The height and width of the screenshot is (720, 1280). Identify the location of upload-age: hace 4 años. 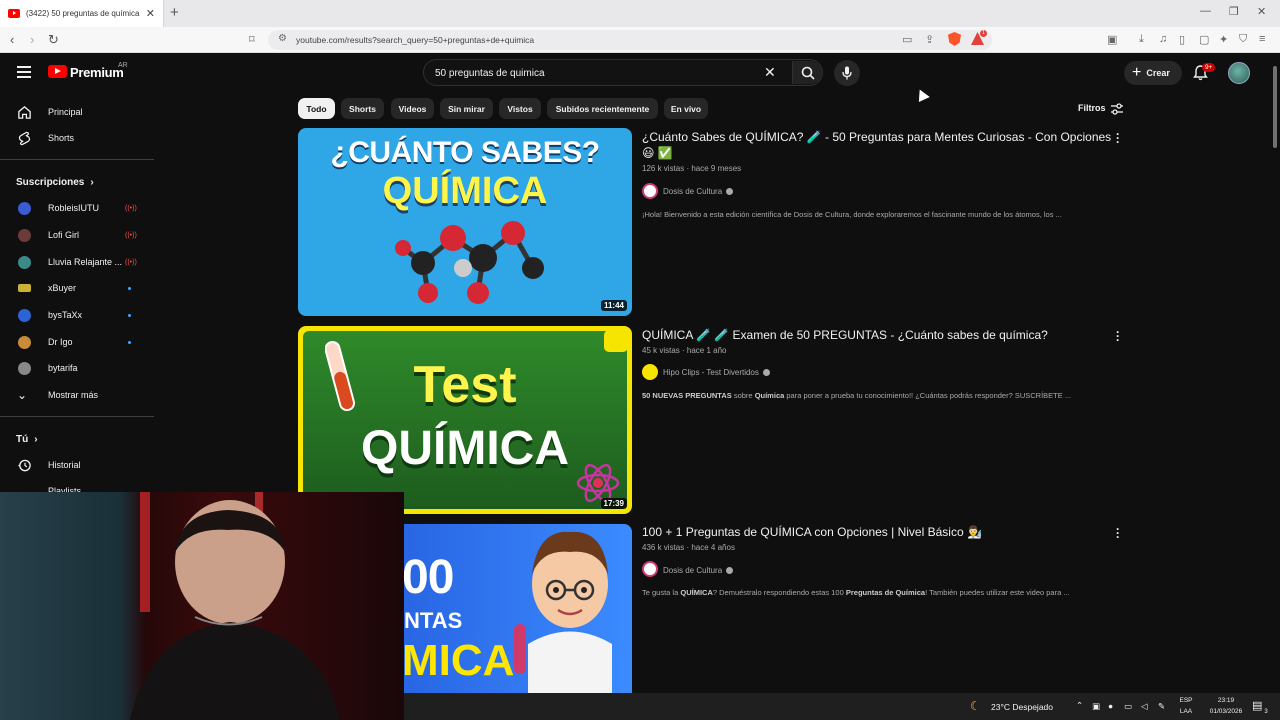
(713, 547).